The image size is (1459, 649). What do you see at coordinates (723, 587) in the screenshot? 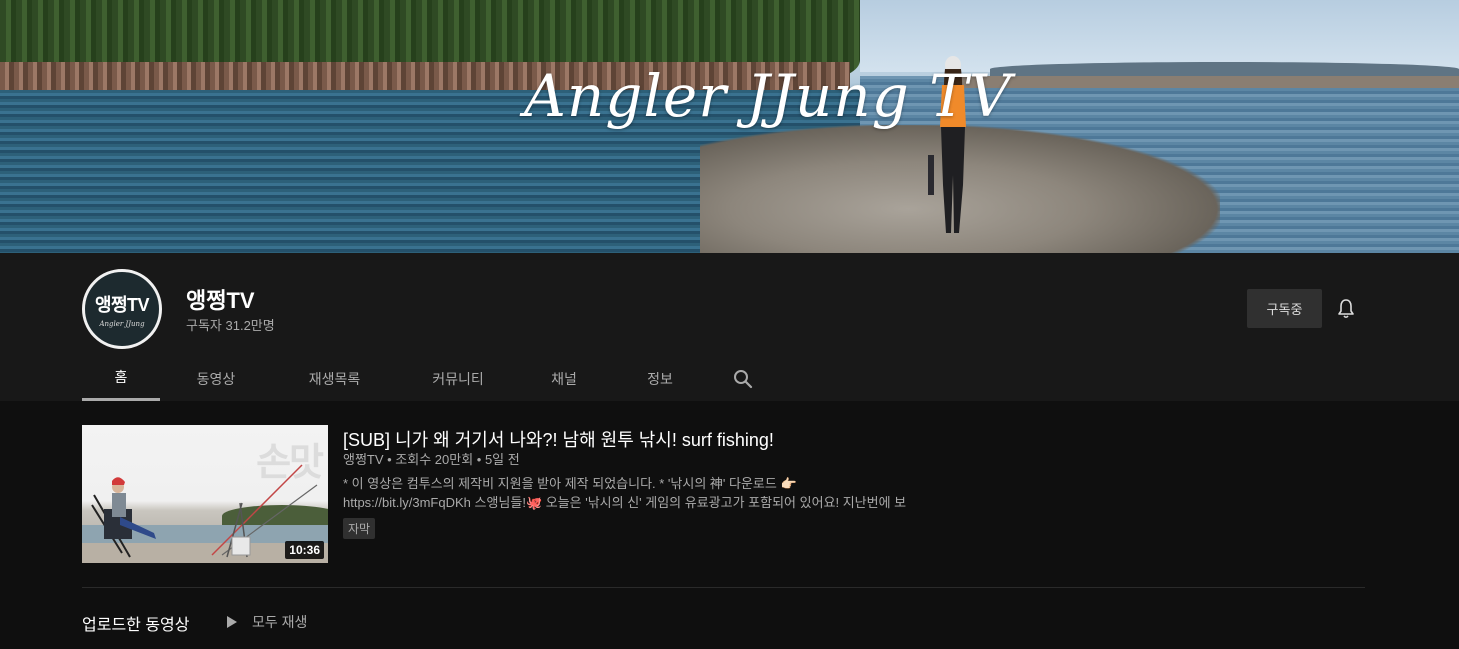
I see `section-divider` at bounding box center [723, 587].